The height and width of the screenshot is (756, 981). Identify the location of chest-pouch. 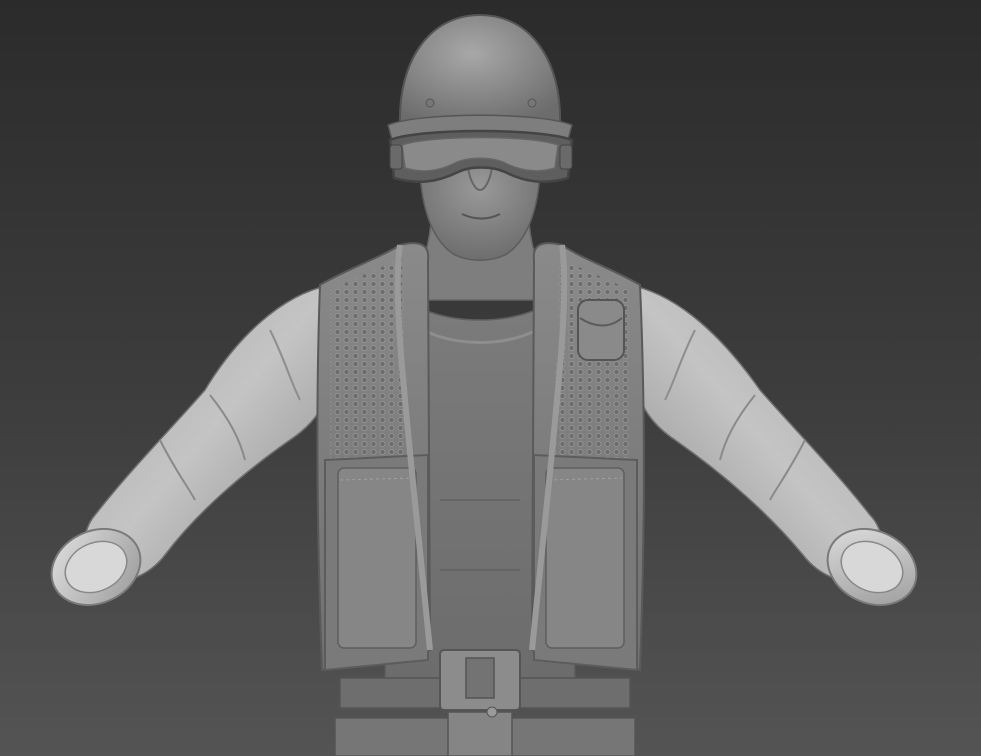
(601, 330).